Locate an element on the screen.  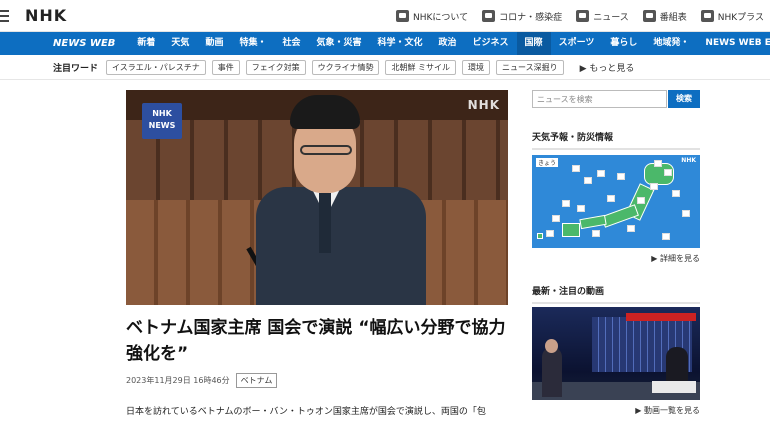
caption-box is located at coordinates (674, 387).